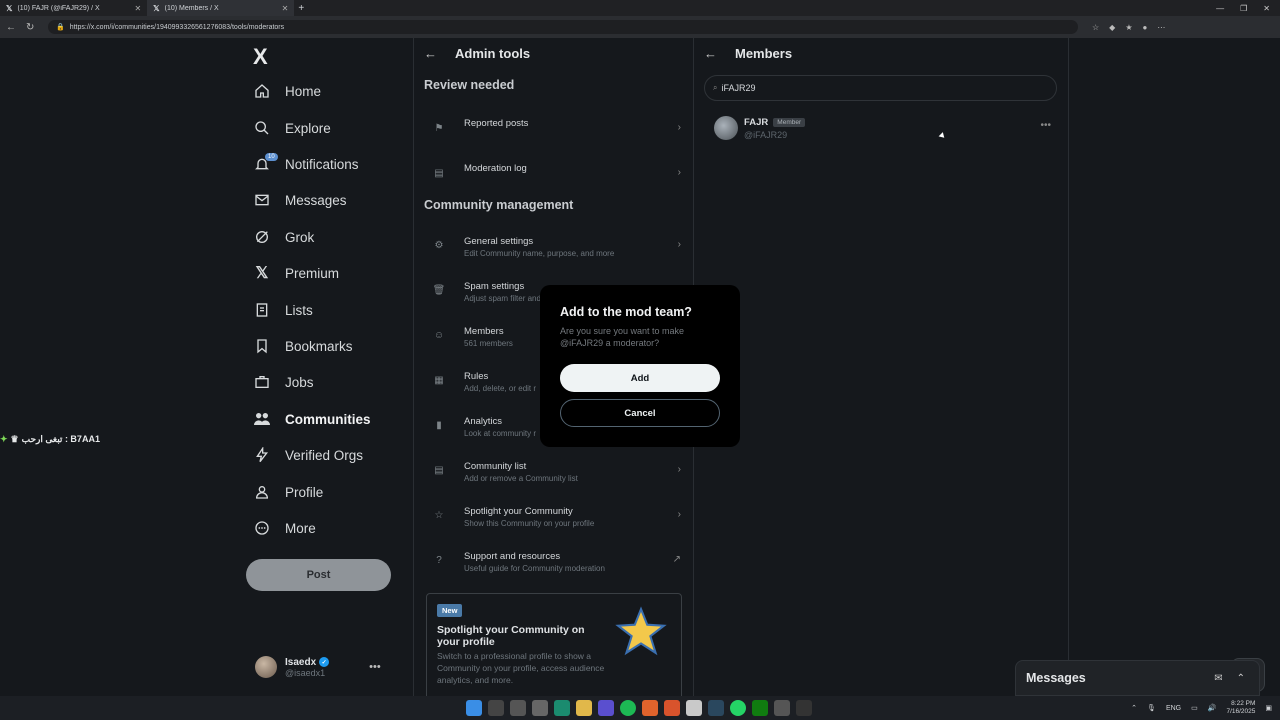 The height and width of the screenshot is (720, 1280). I want to click on messages-drawer-title: Messages, so click(1056, 678).